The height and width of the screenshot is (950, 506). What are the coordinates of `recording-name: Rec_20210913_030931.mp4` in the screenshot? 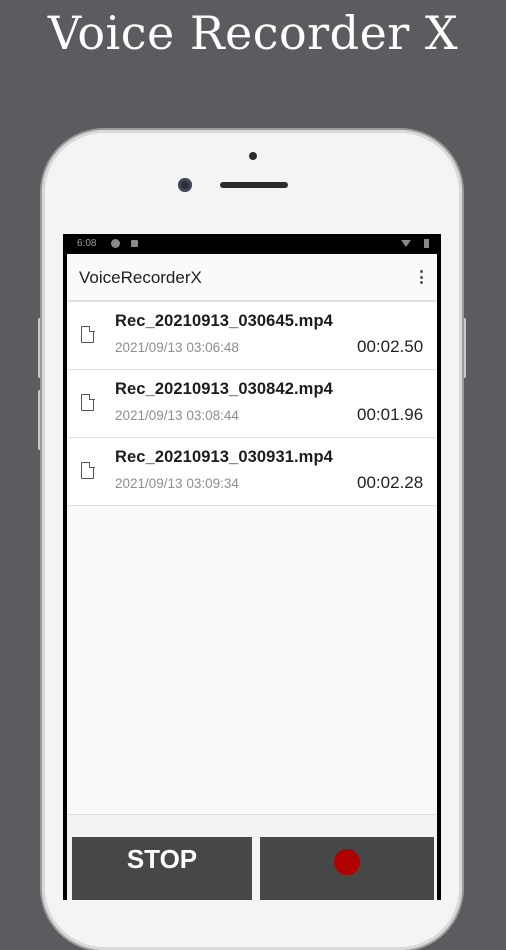 It's located at (224, 457).